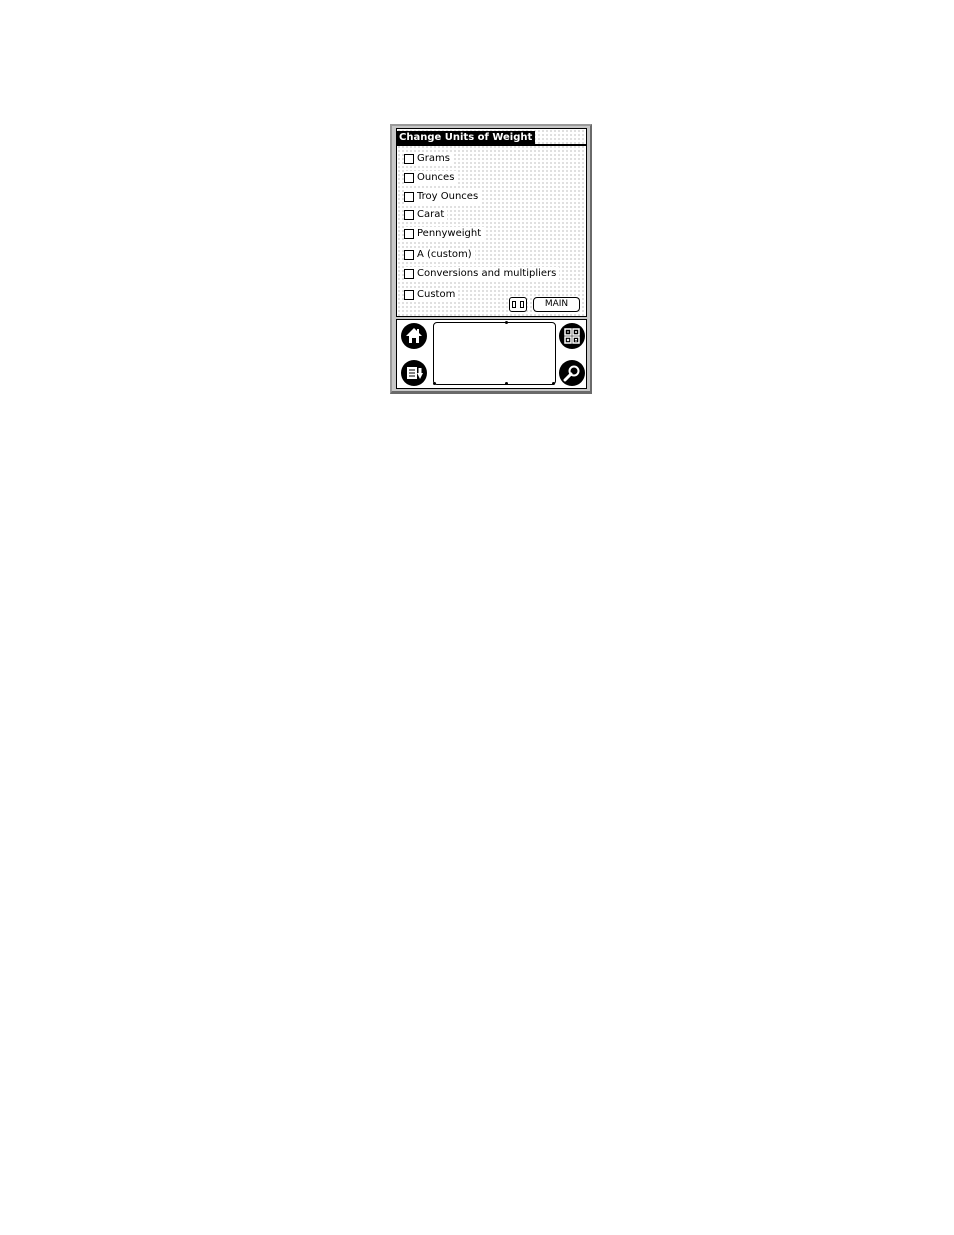  I want to click on option-label: Conversions and multipliers, so click(487, 273).